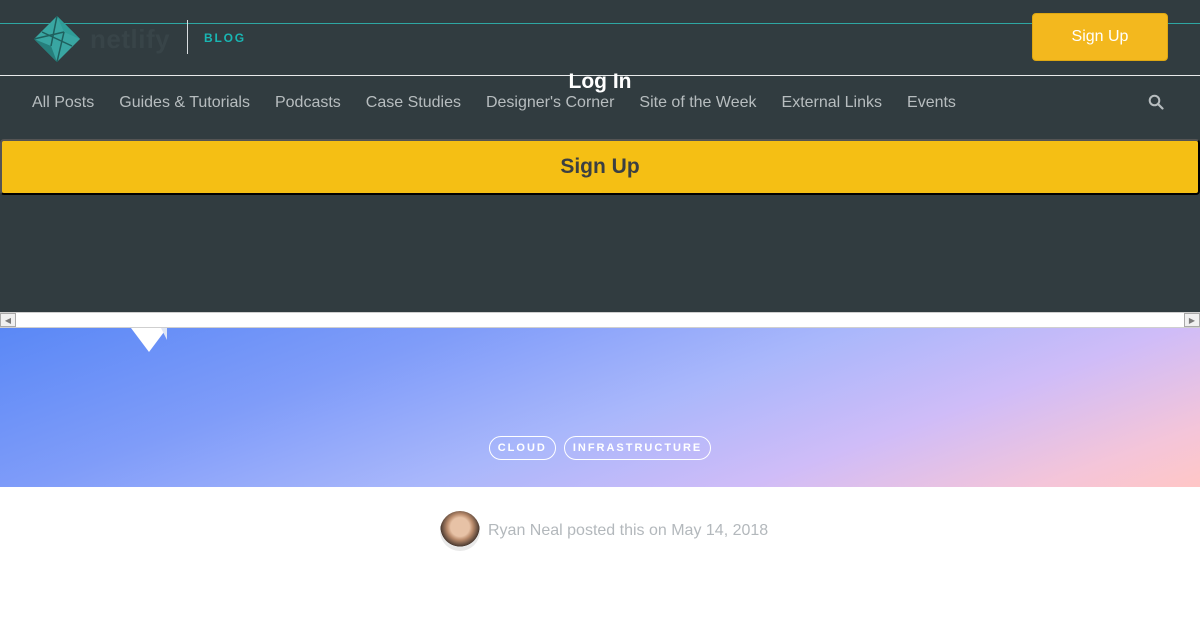 The height and width of the screenshot is (630, 1200). I want to click on search-icon, so click(1156, 102).